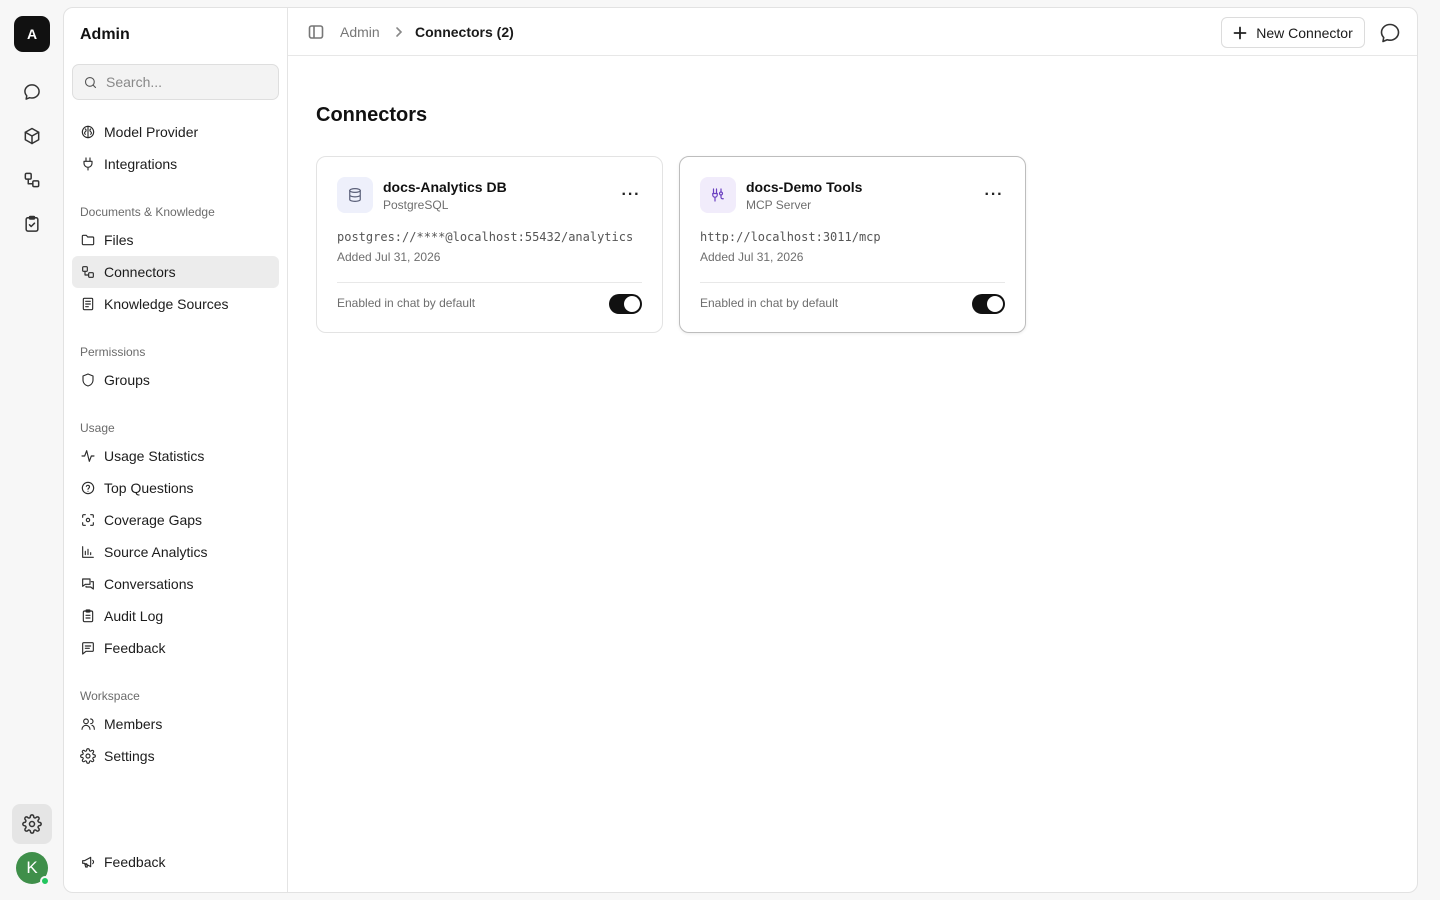 This screenshot has width=1440, height=900. Describe the element at coordinates (1240, 32) in the screenshot. I see `plus-icon` at that location.